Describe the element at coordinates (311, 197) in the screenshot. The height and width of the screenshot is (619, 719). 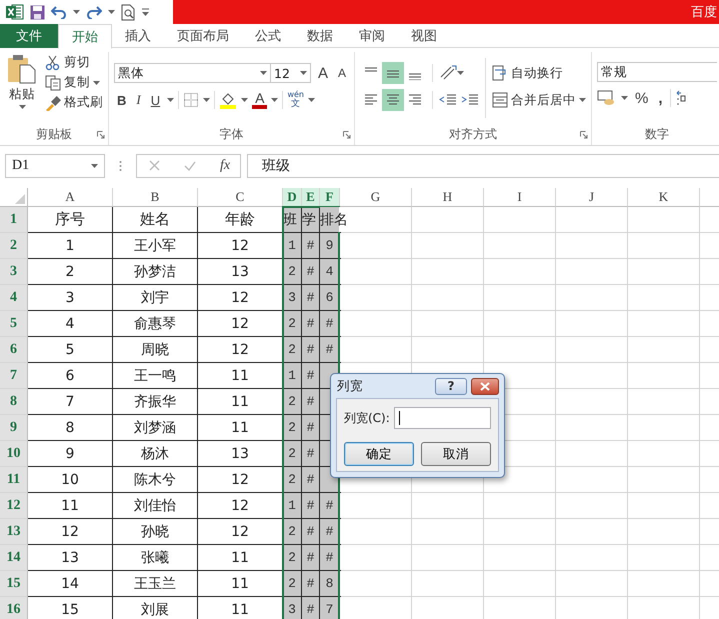
I see `column-header: E` at that location.